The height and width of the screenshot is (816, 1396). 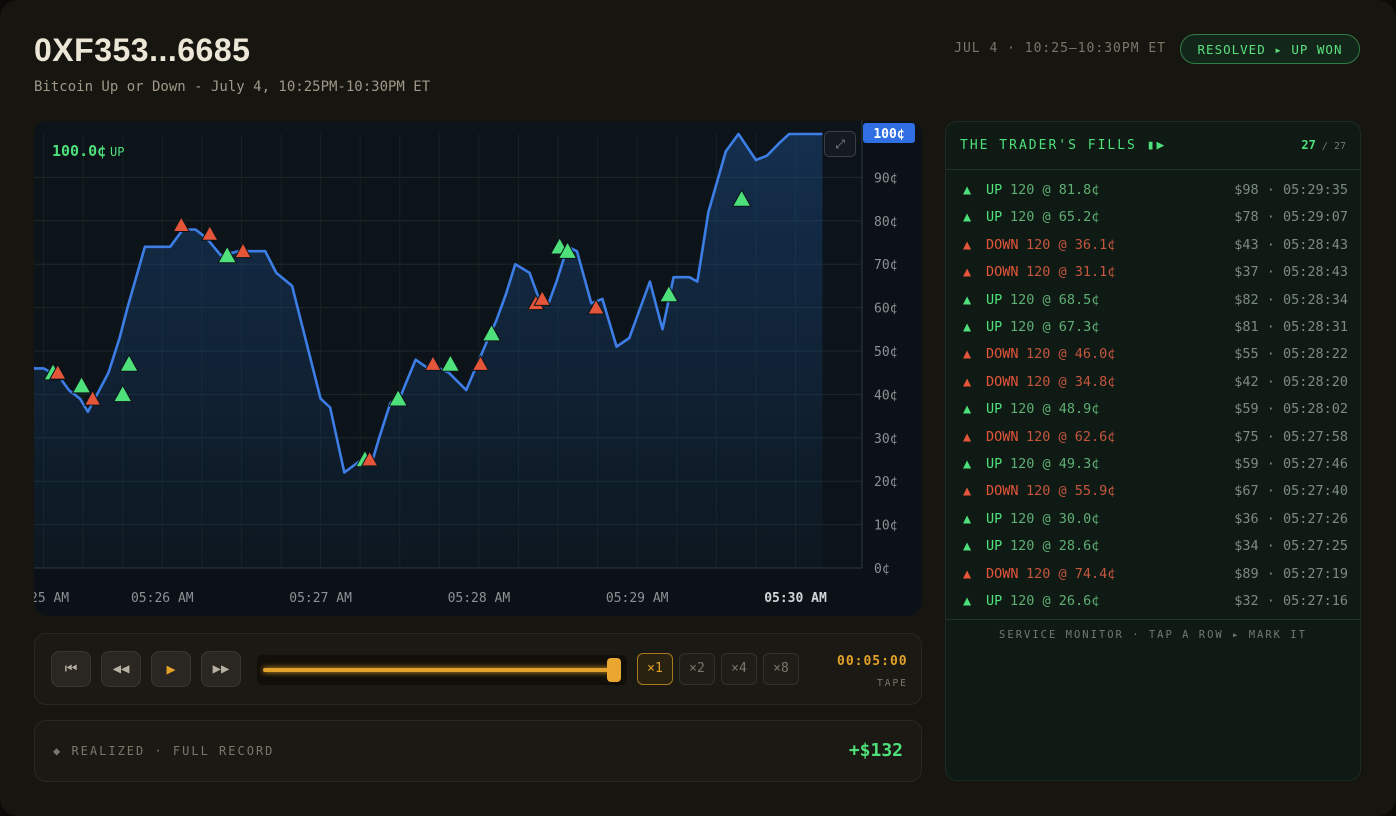 What do you see at coordinates (1291, 217) in the screenshot?
I see `fill-meta: $78 · 05:29:07` at bounding box center [1291, 217].